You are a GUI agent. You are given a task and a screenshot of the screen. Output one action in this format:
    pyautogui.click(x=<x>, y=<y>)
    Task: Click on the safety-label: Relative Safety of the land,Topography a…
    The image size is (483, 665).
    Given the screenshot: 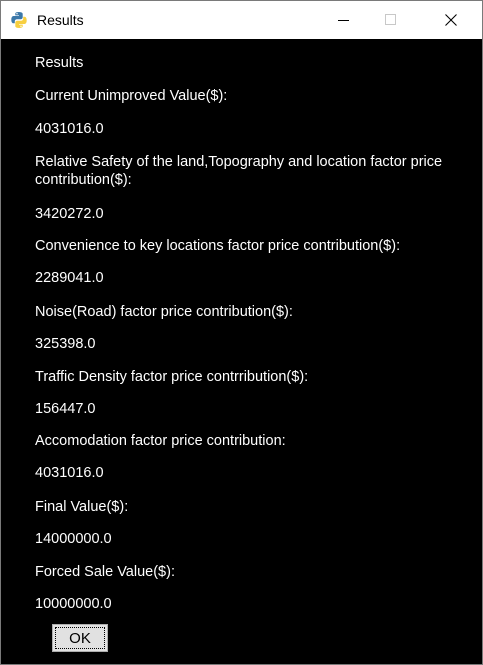 What is the action you would take?
    pyautogui.click(x=239, y=171)
    